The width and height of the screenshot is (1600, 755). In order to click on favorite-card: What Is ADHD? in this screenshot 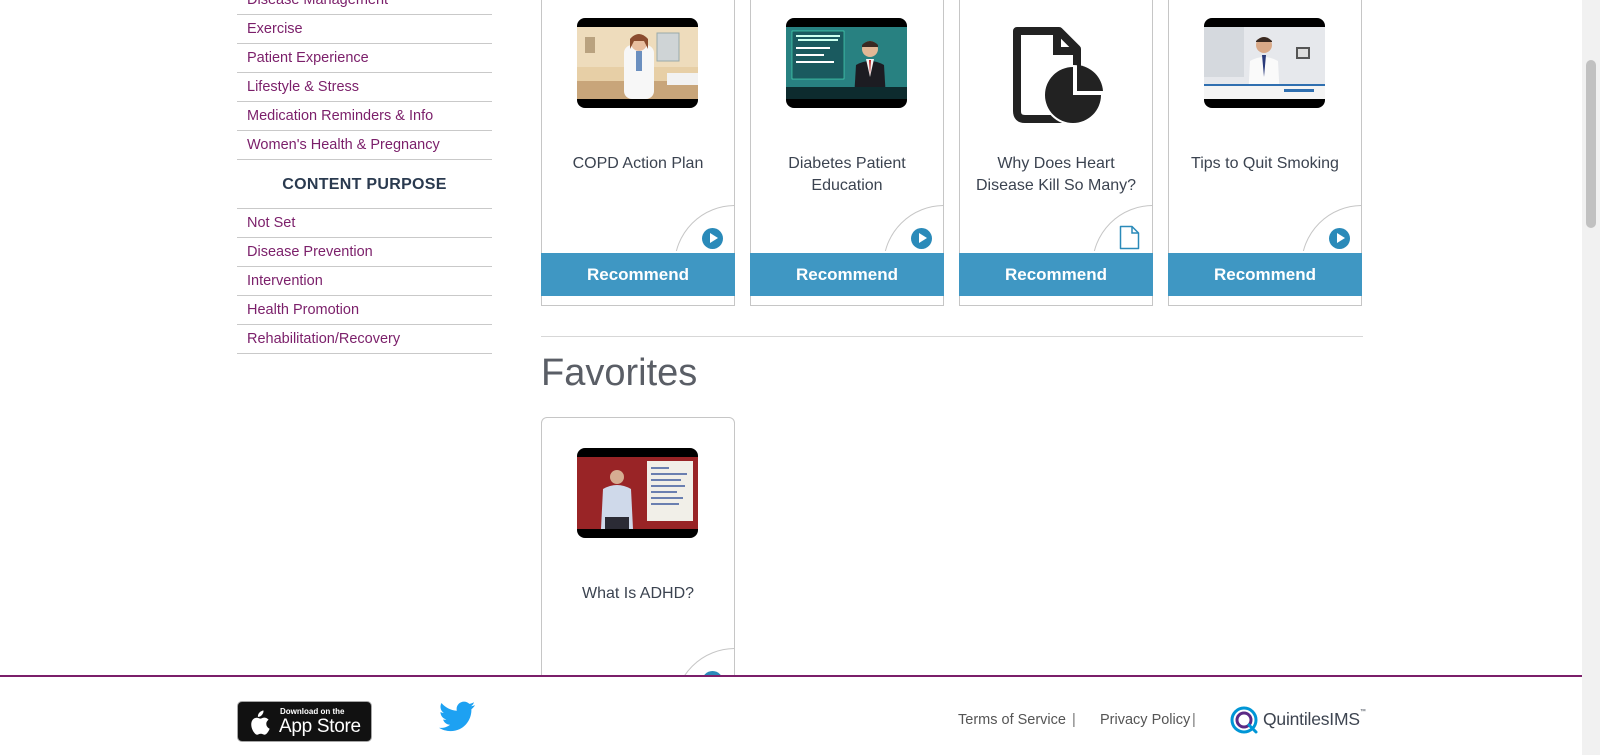, I will do `click(638, 555)`.